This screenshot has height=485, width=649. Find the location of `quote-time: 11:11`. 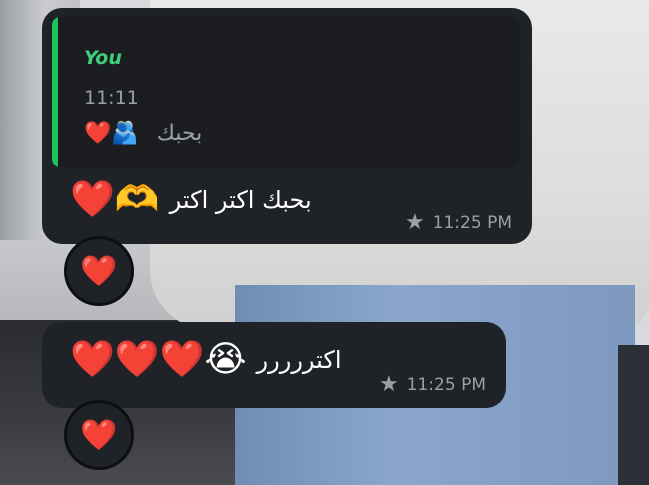

quote-time: 11:11 is located at coordinates (111, 98).